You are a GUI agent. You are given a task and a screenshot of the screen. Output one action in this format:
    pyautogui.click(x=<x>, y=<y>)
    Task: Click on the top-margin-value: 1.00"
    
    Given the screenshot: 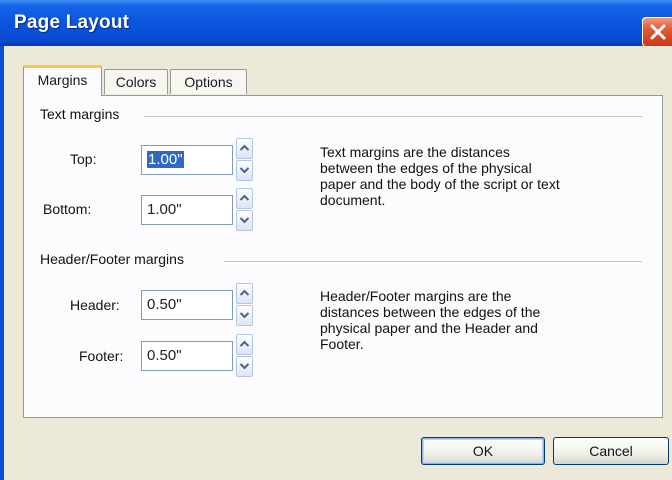 What is the action you would take?
    pyautogui.click(x=165, y=159)
    